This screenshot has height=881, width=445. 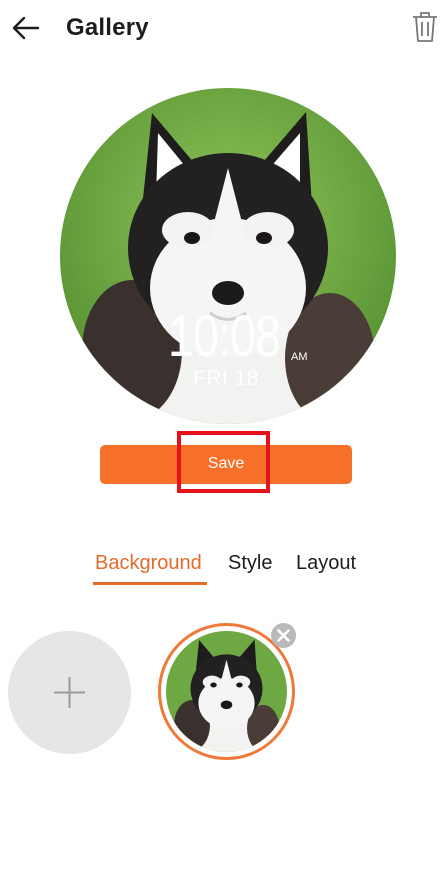 What do you see at coordinates (226, 378) in the screenshot?
I see `clock-date: FRI 18` at bounding box center [226, 378].